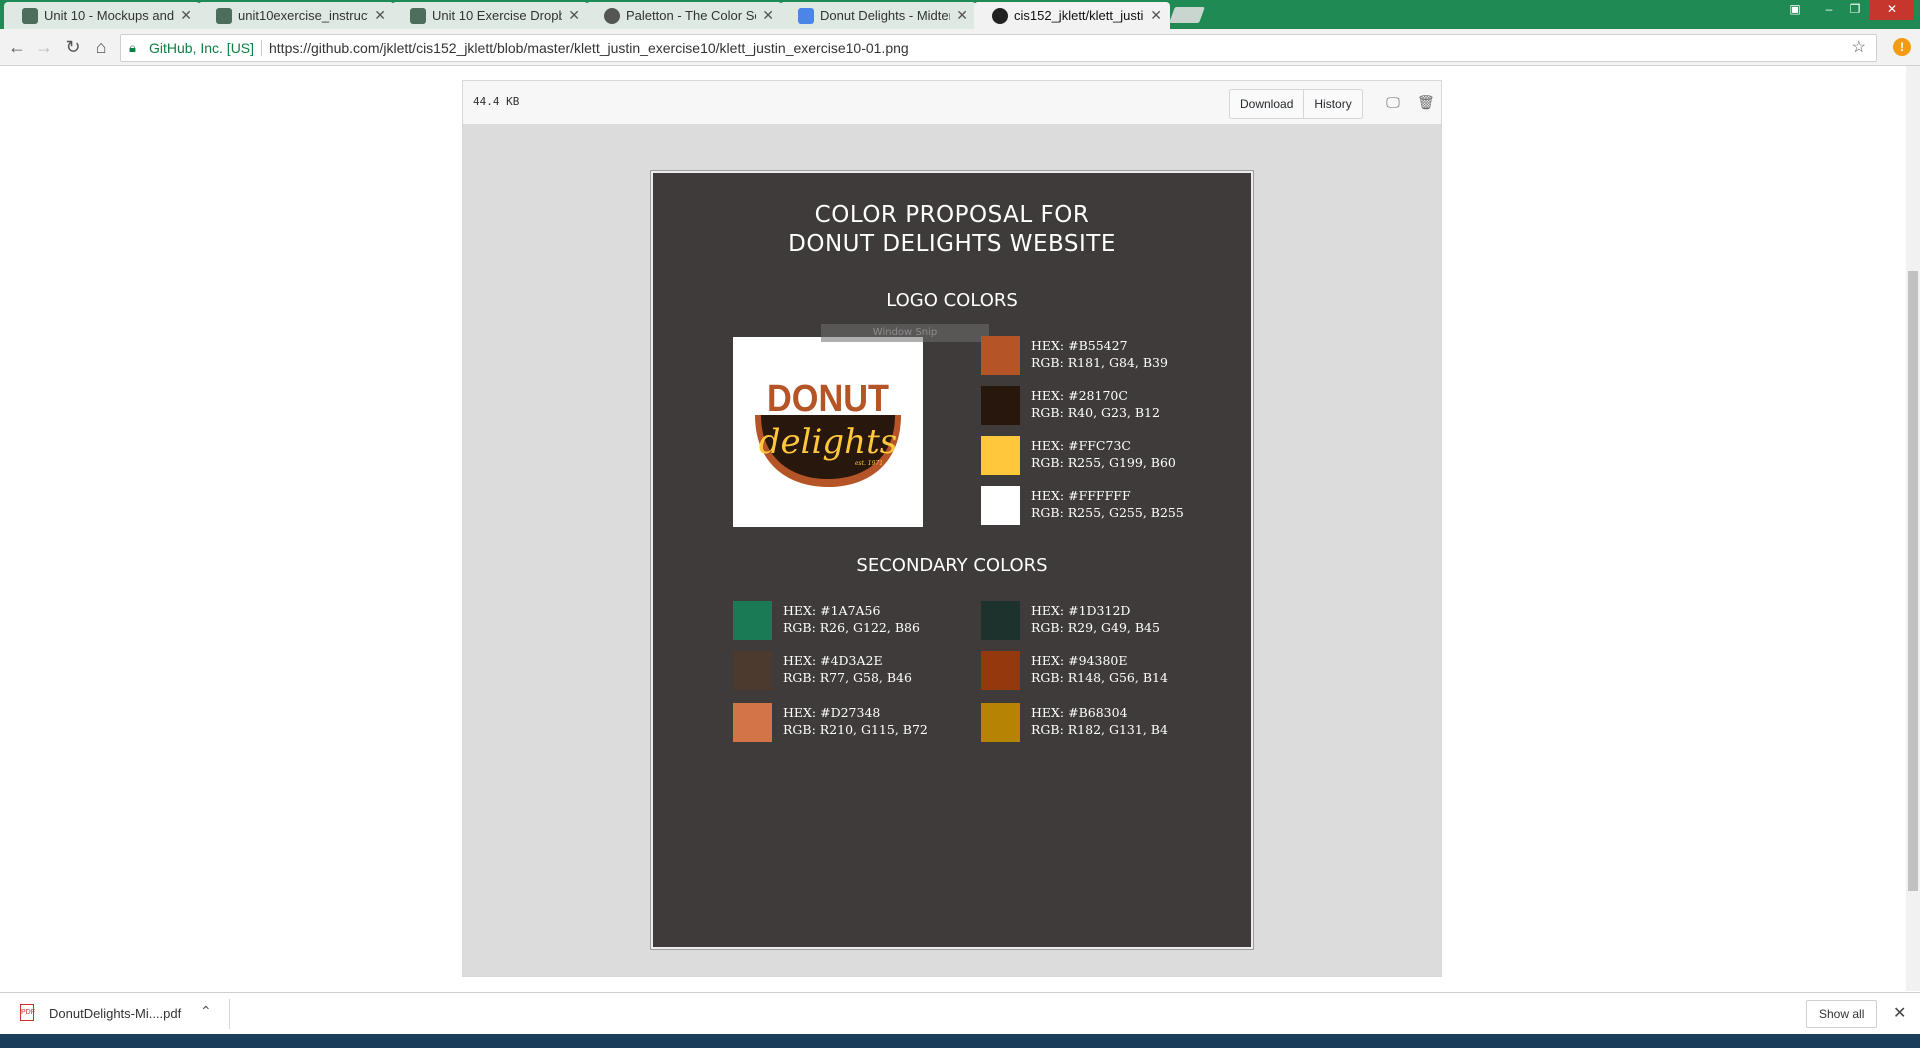 This screenshot has height=1048, width=1920. I want to click on color-values: HEX: #28170C RGB: R40, G23, B12, so click(1095, 404).